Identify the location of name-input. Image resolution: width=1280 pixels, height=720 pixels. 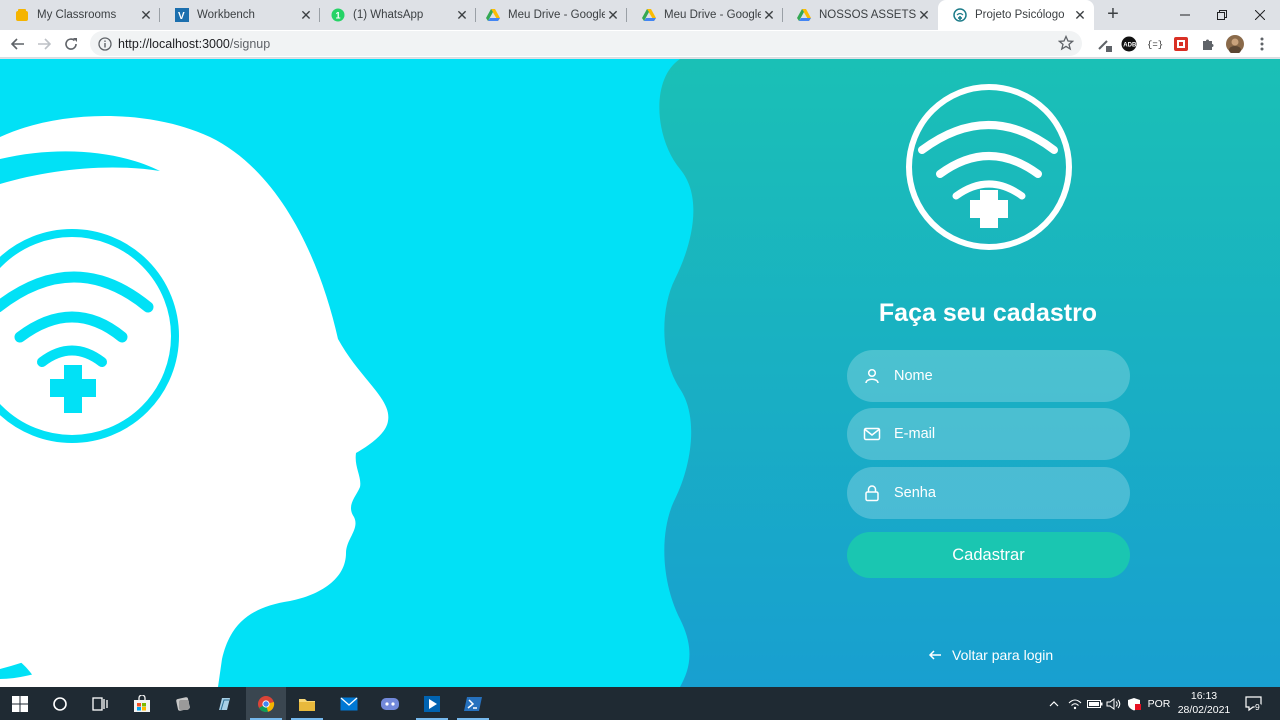
(1012, 376).